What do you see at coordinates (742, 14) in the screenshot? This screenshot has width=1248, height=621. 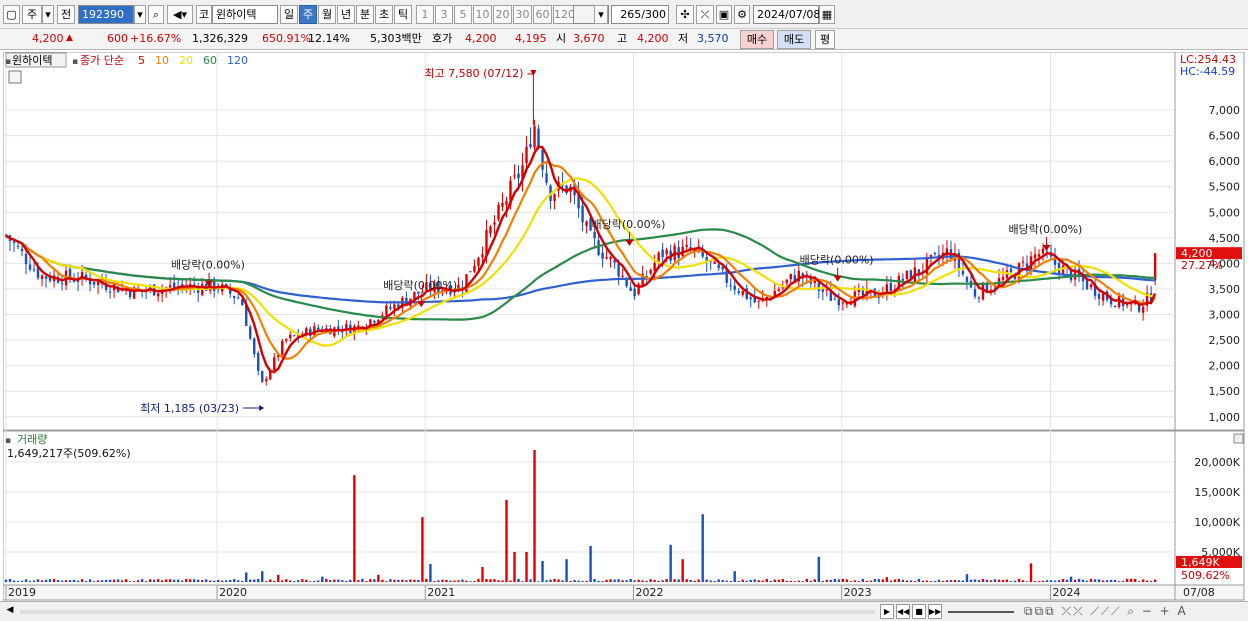 I see `gear-icon: ⚙` at bounding box center [742, 14].